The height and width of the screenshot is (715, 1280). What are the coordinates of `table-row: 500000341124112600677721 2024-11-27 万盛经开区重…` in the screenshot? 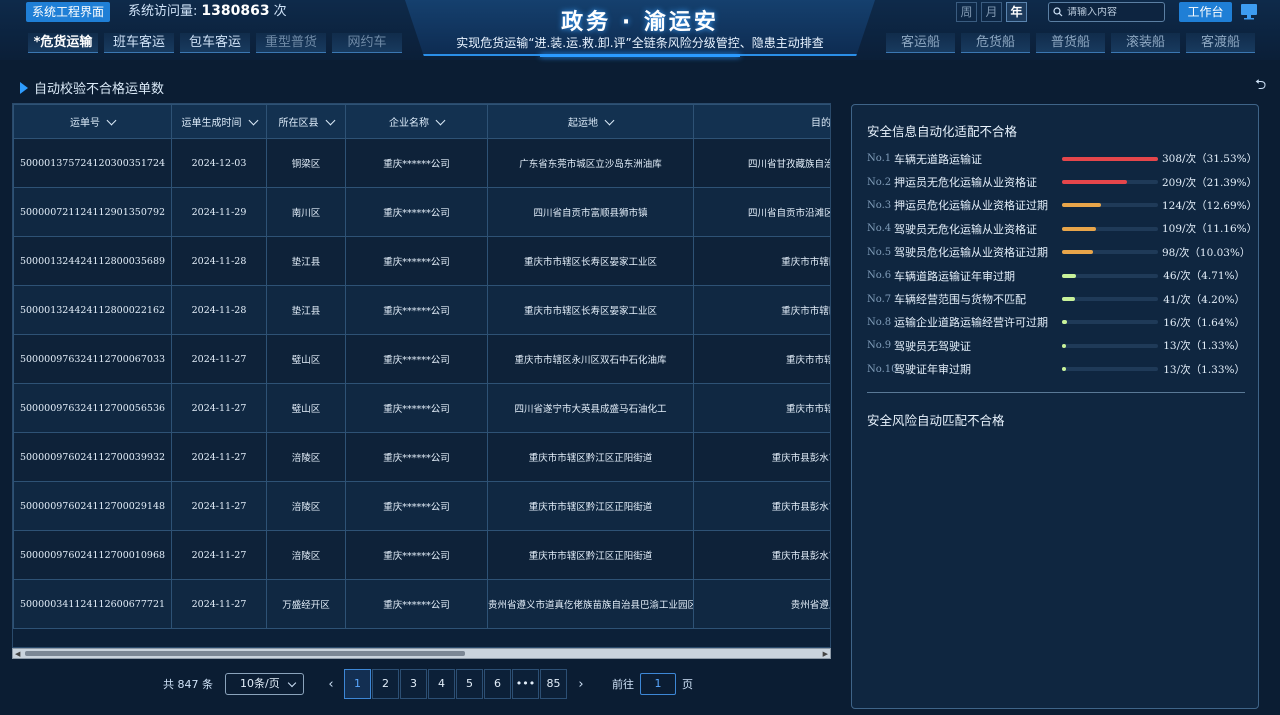 It's located at (421, 604).